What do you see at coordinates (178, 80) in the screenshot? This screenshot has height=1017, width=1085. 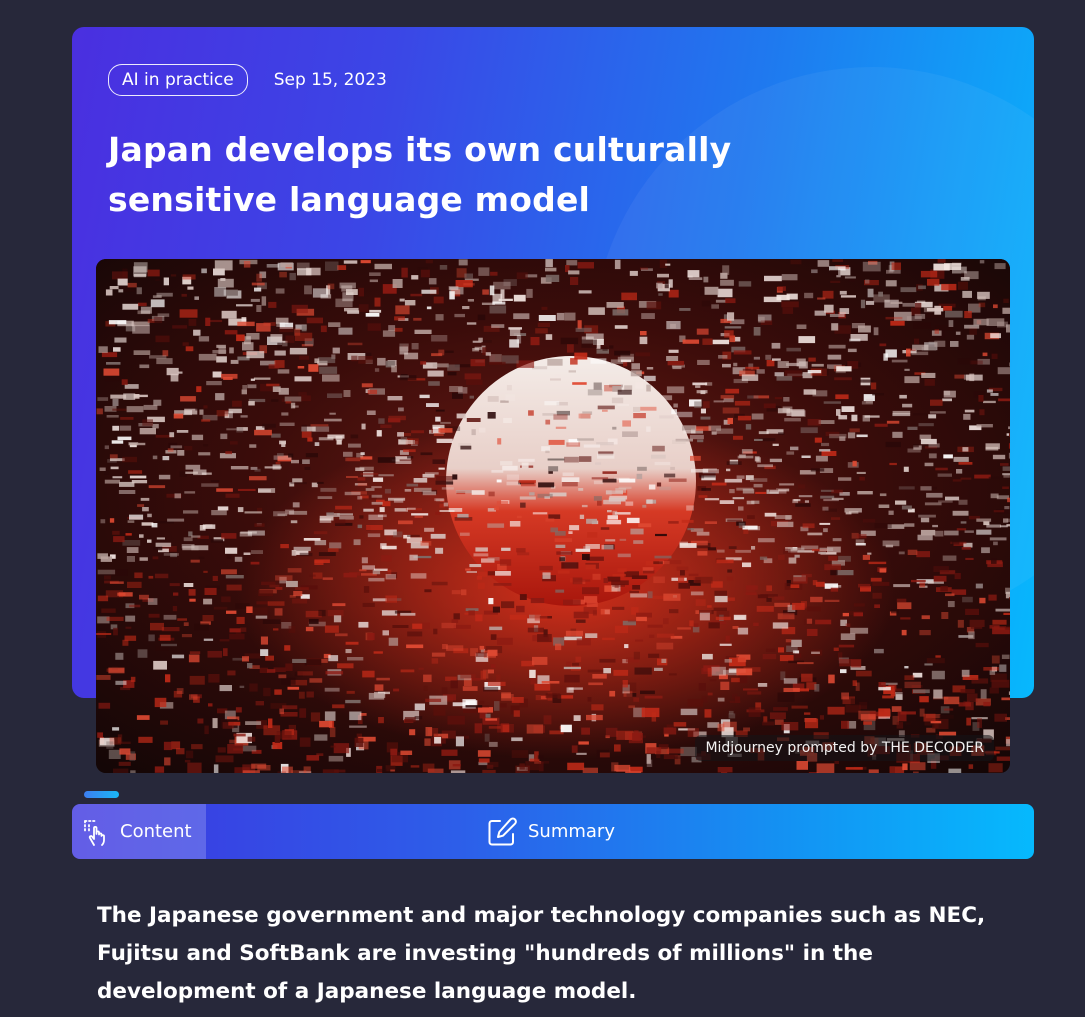 I see `category-tag: AI in practice` at bounding box center [178, 80].